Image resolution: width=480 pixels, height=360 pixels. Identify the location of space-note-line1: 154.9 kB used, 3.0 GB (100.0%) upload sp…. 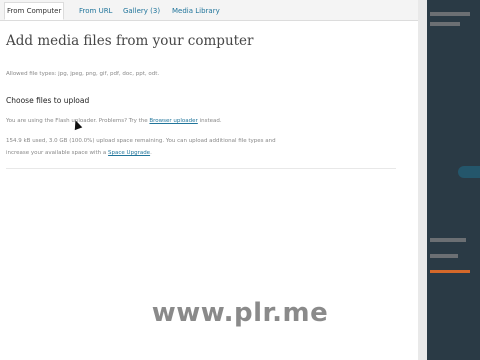
(141, 141).